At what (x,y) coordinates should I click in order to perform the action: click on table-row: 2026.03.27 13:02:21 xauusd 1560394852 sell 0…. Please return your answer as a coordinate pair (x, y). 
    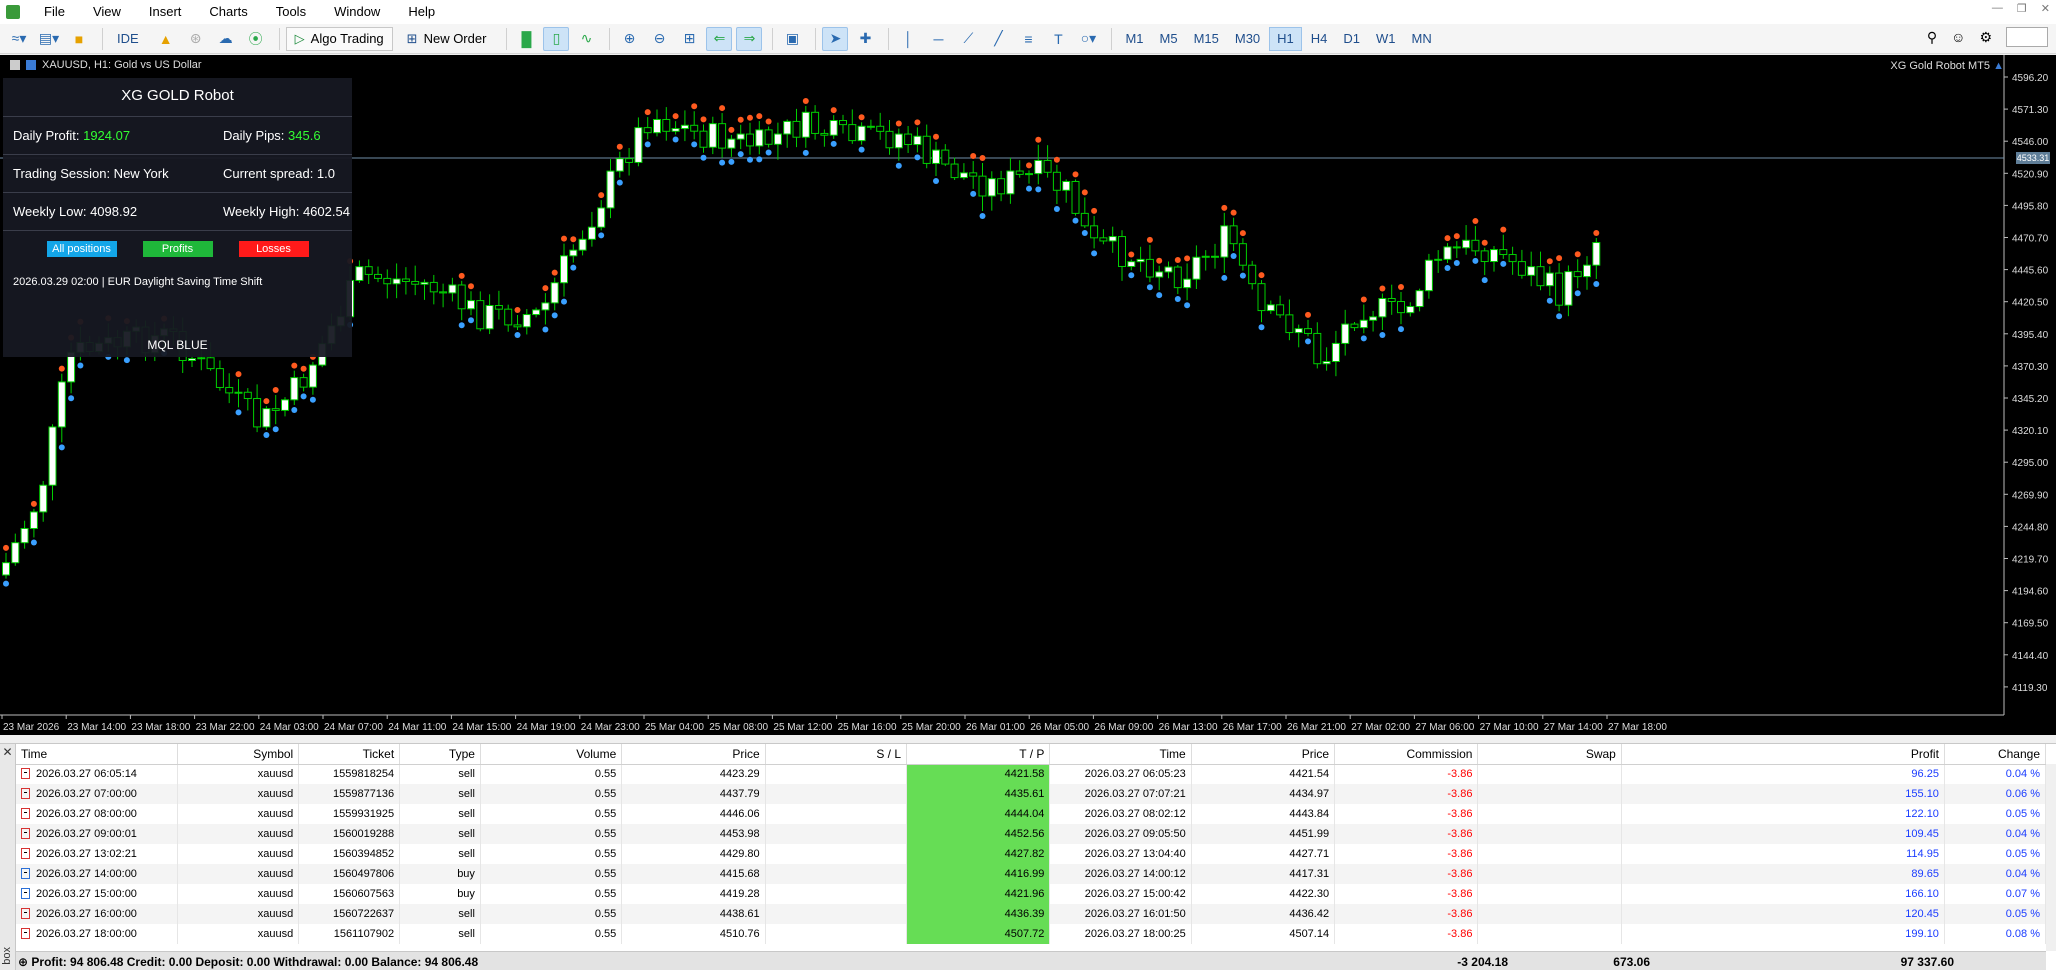
    Looking at the image, I should click on (1031, 854).